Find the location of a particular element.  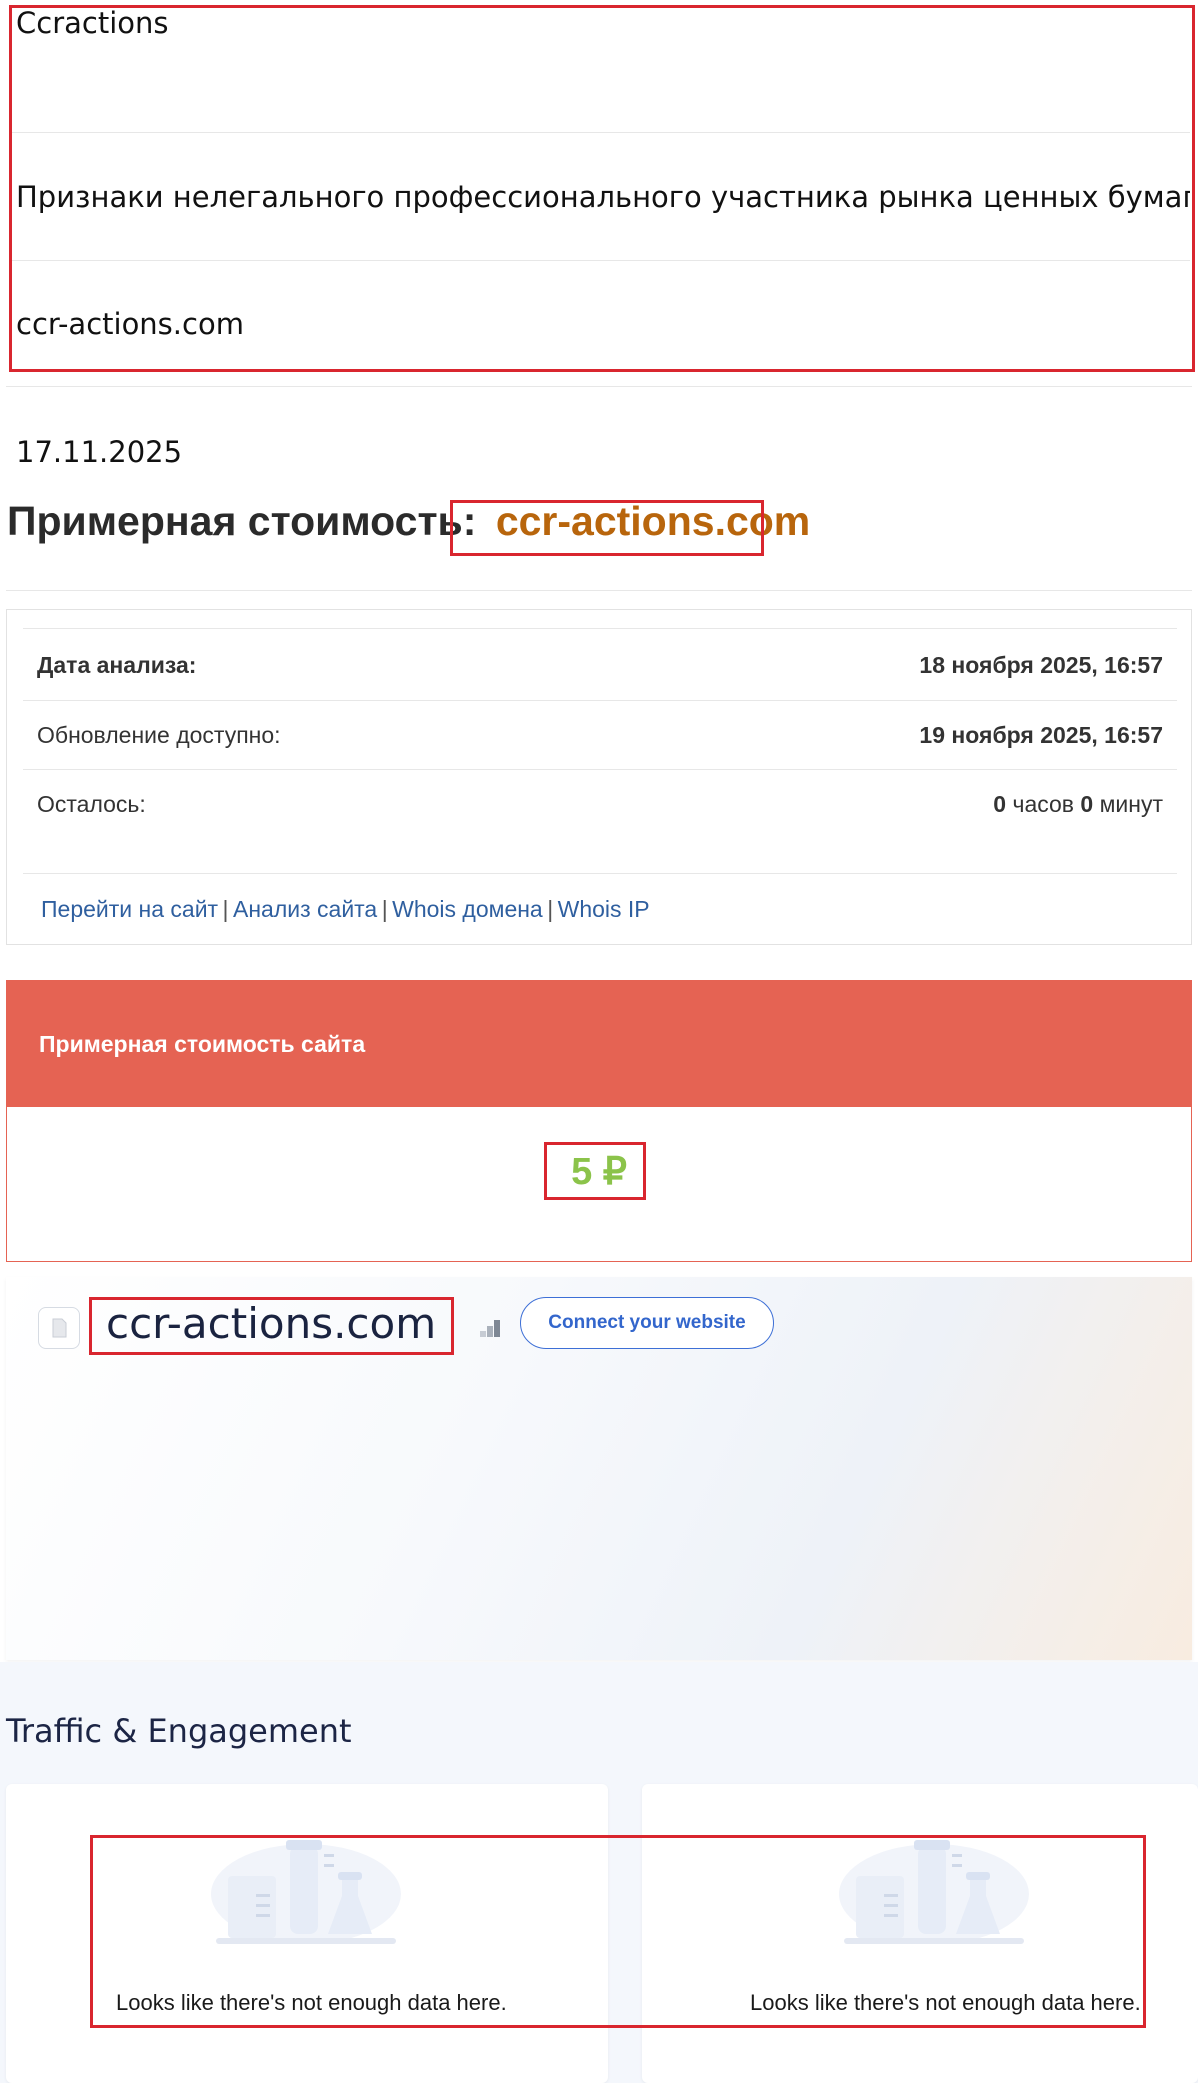

analysis-date-label: Дата анализа: is located at coordinates (117, 665).